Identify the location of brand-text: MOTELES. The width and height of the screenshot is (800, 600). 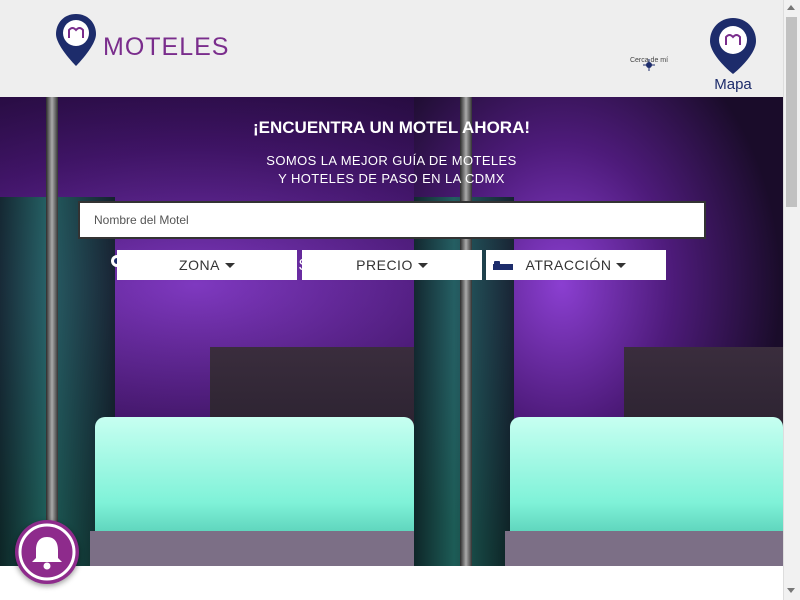
(166, 47).